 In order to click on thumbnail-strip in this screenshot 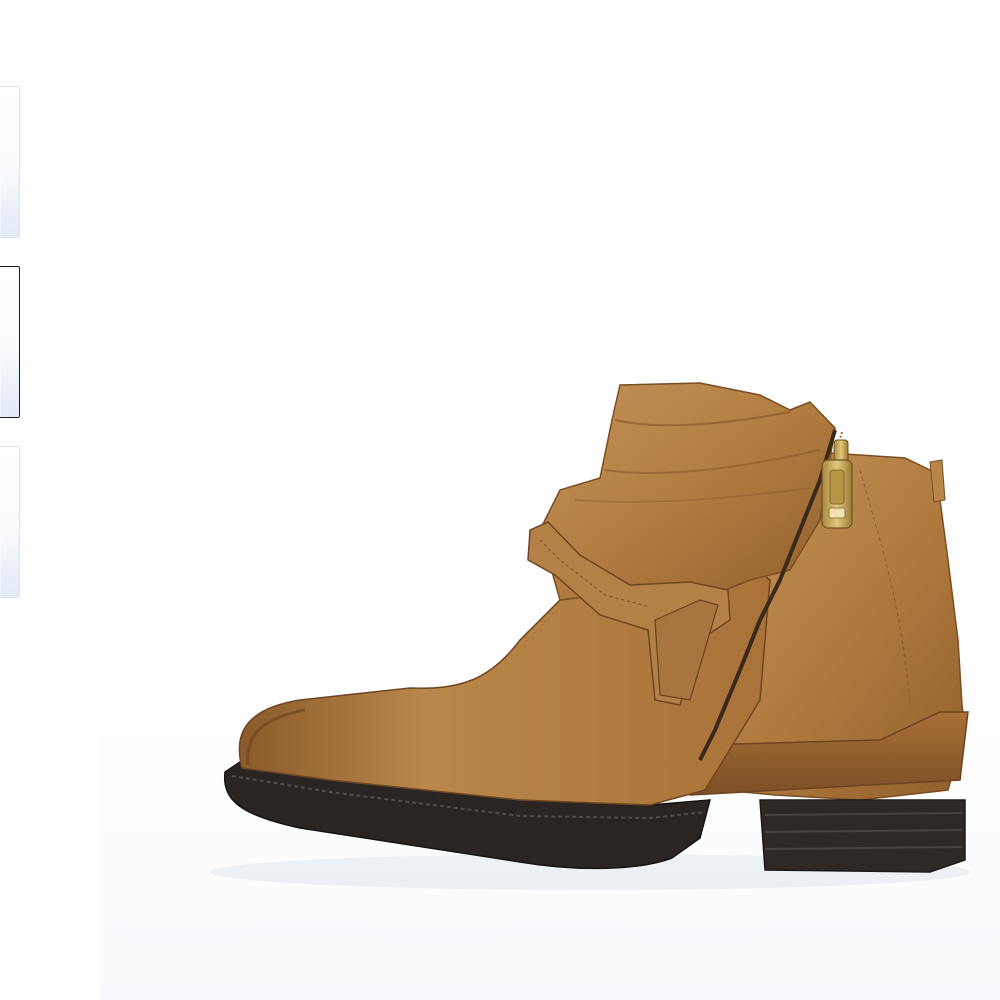, I will do `click(15, 500)`.